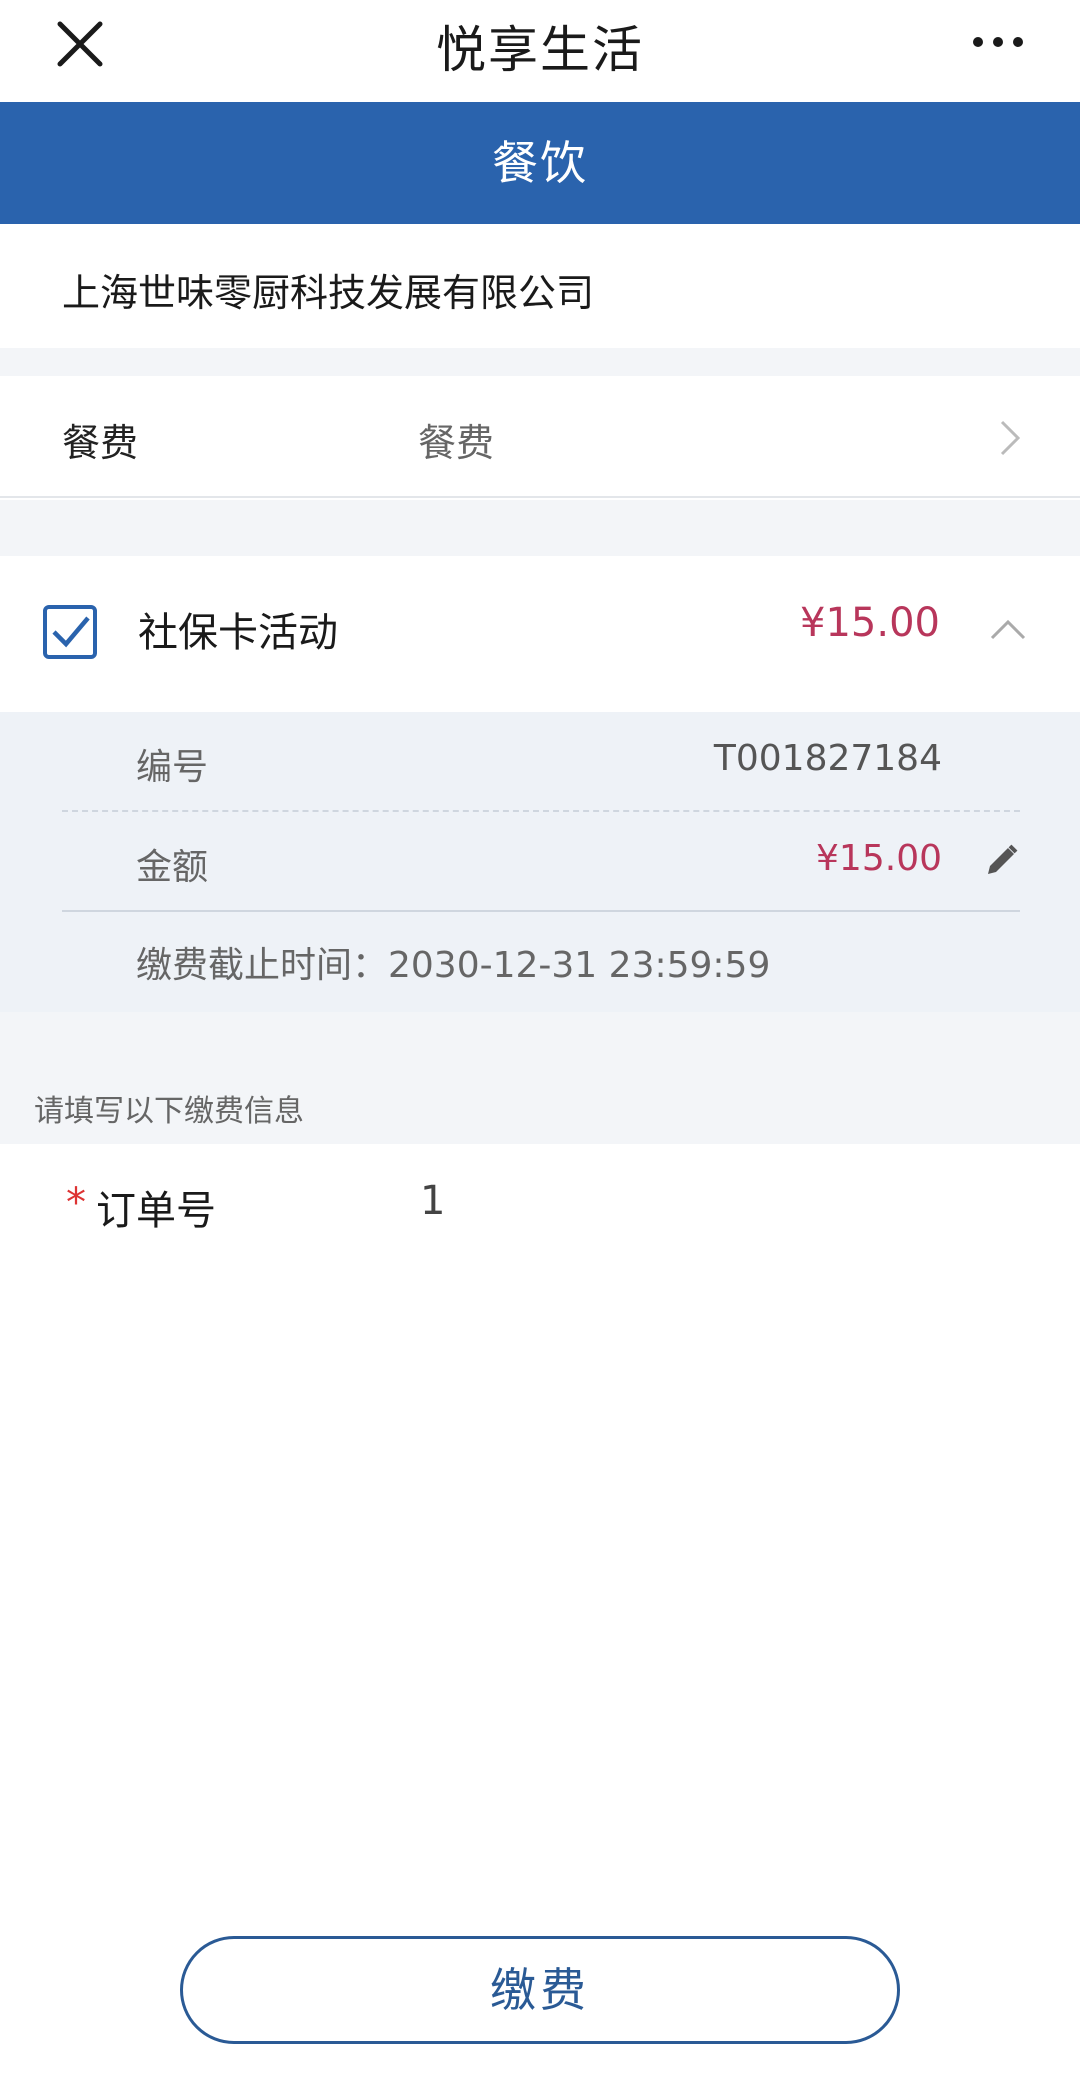  I want to click on amount-label: 金额, so click(172, 867).